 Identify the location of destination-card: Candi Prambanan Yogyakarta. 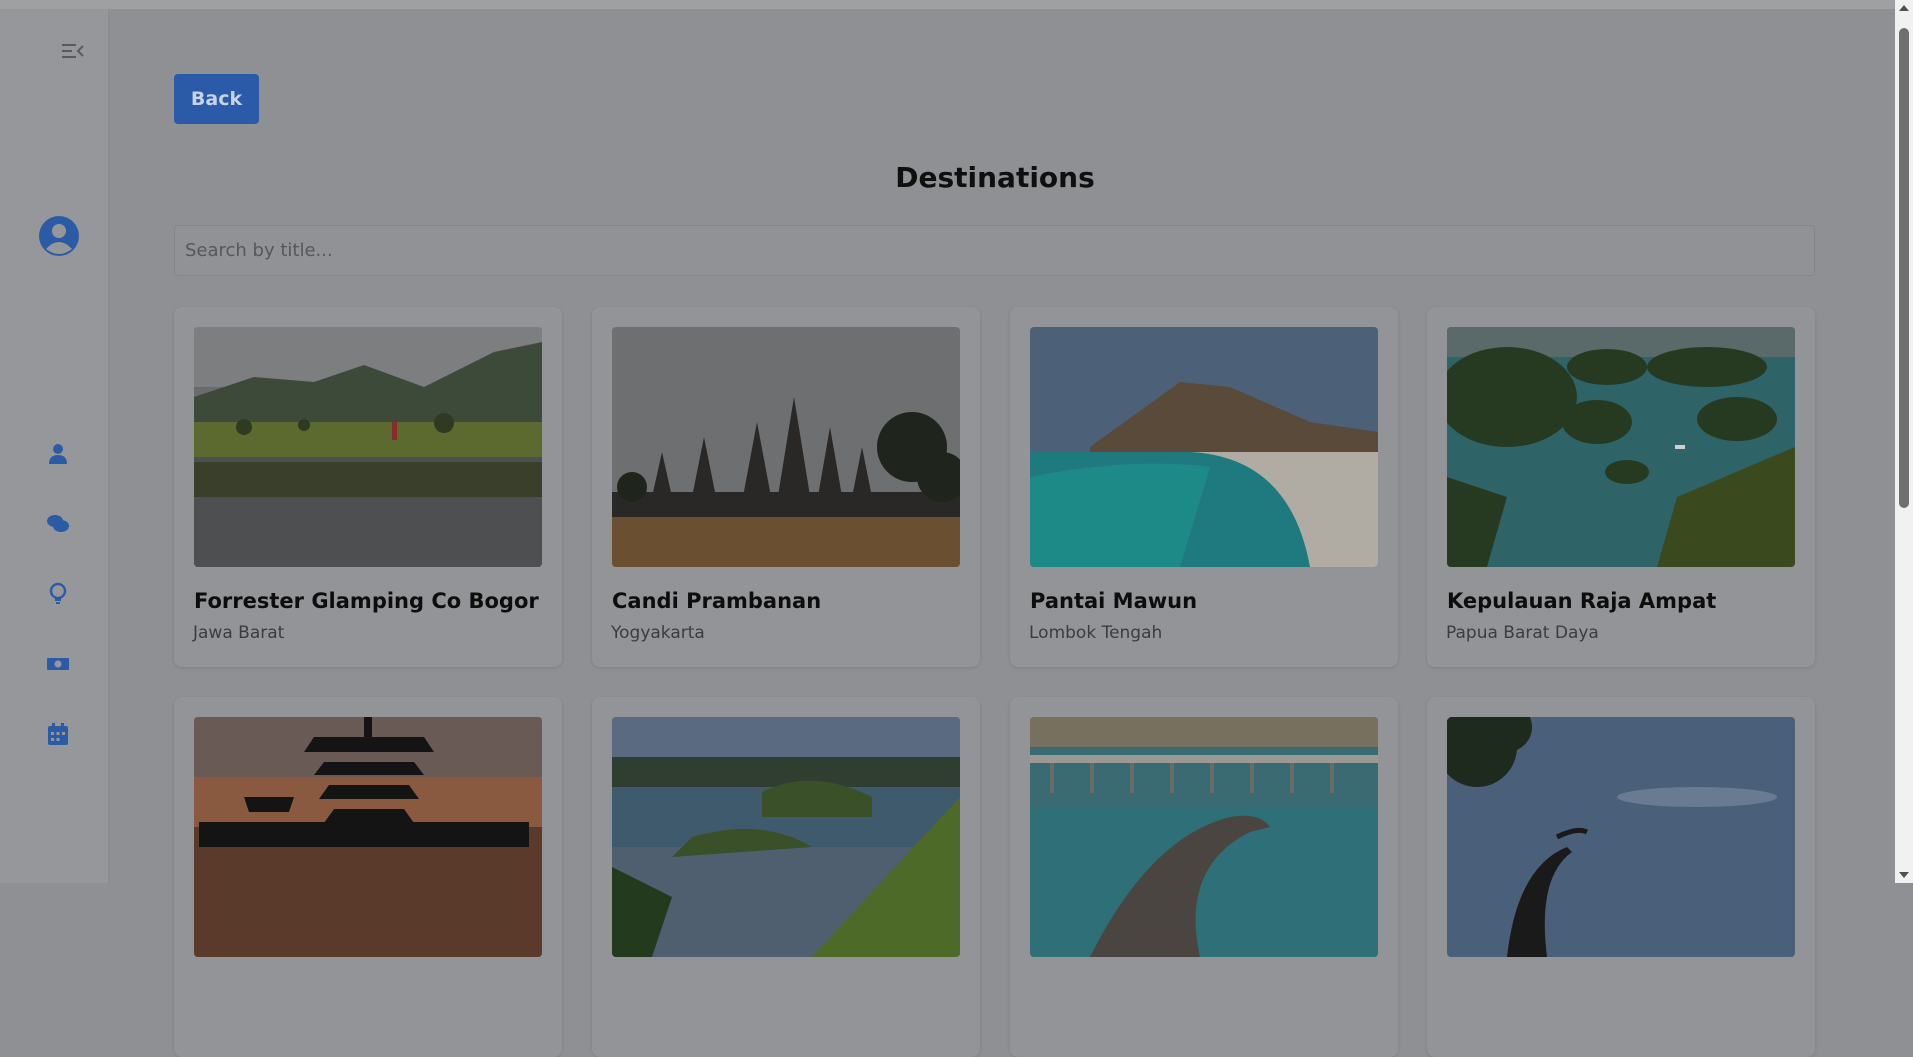
(786, 487).